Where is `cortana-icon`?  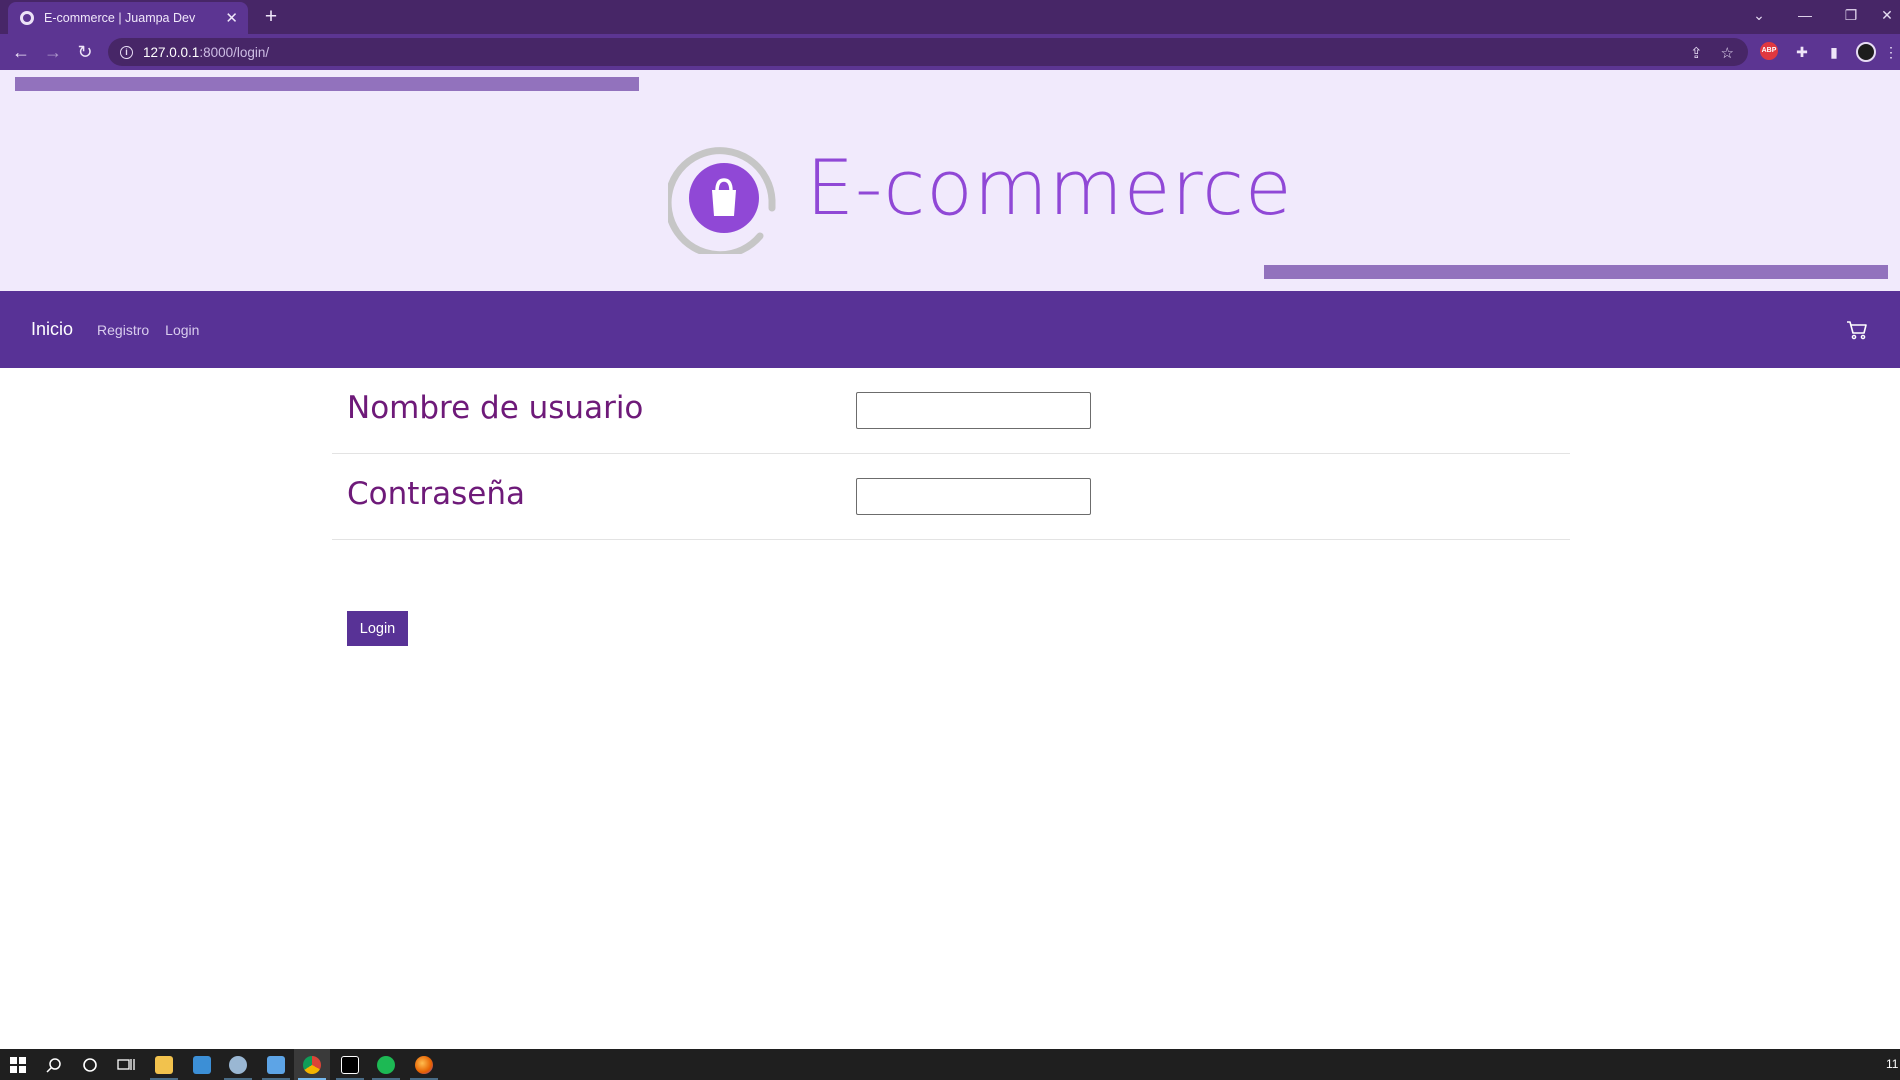 cortana-icon is located at coordinates (90, 1064).